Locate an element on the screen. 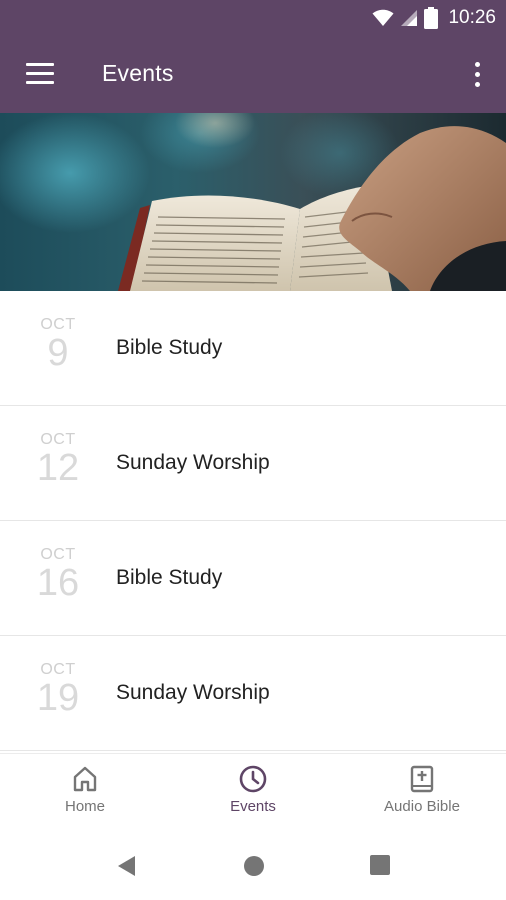 The height and width of the screenshot is (900, 506). back-icon is located at coordinates (126, 866).